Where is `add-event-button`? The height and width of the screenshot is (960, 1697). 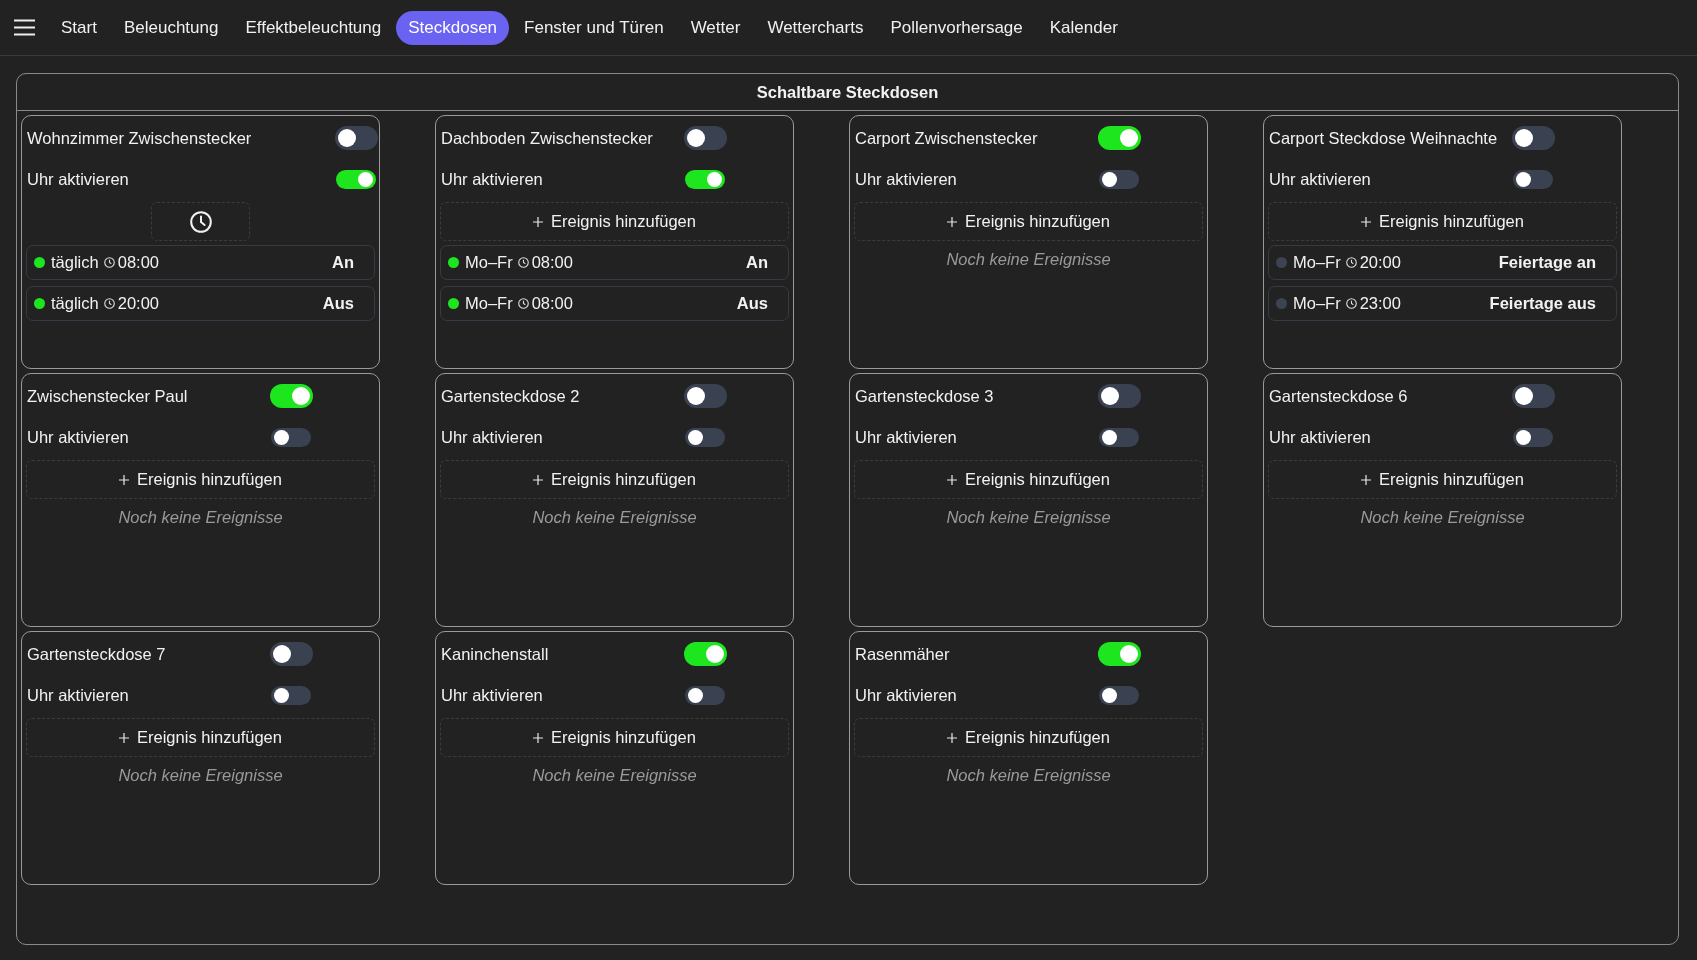 add-event-button is located at coordinates (200, 221).